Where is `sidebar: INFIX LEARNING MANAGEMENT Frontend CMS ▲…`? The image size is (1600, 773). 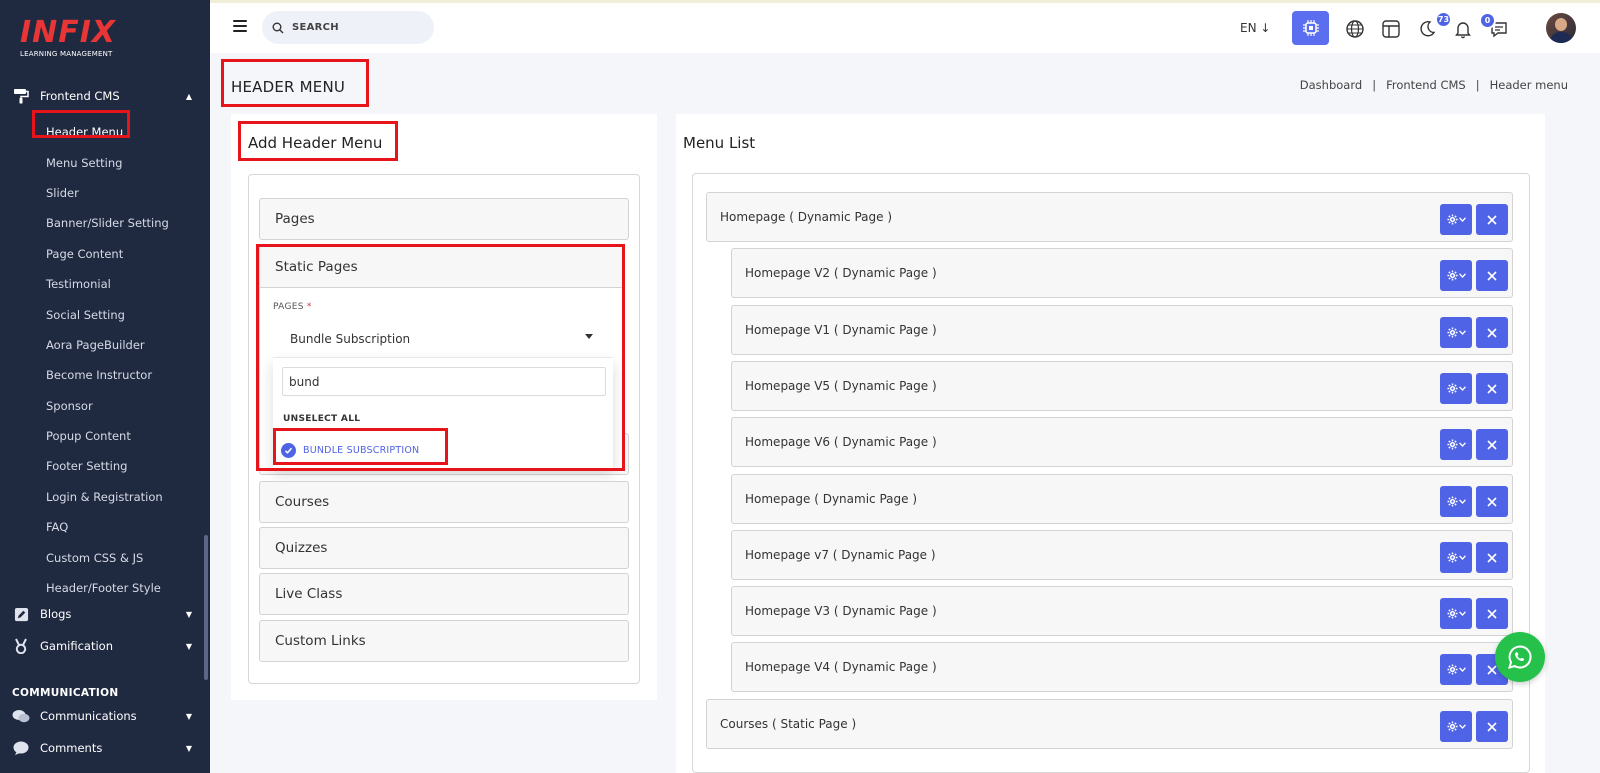
sidebar: INFIX LEARNING MANAGEMENT Frontend CMS ▲… is located at coordinates (105, 386).